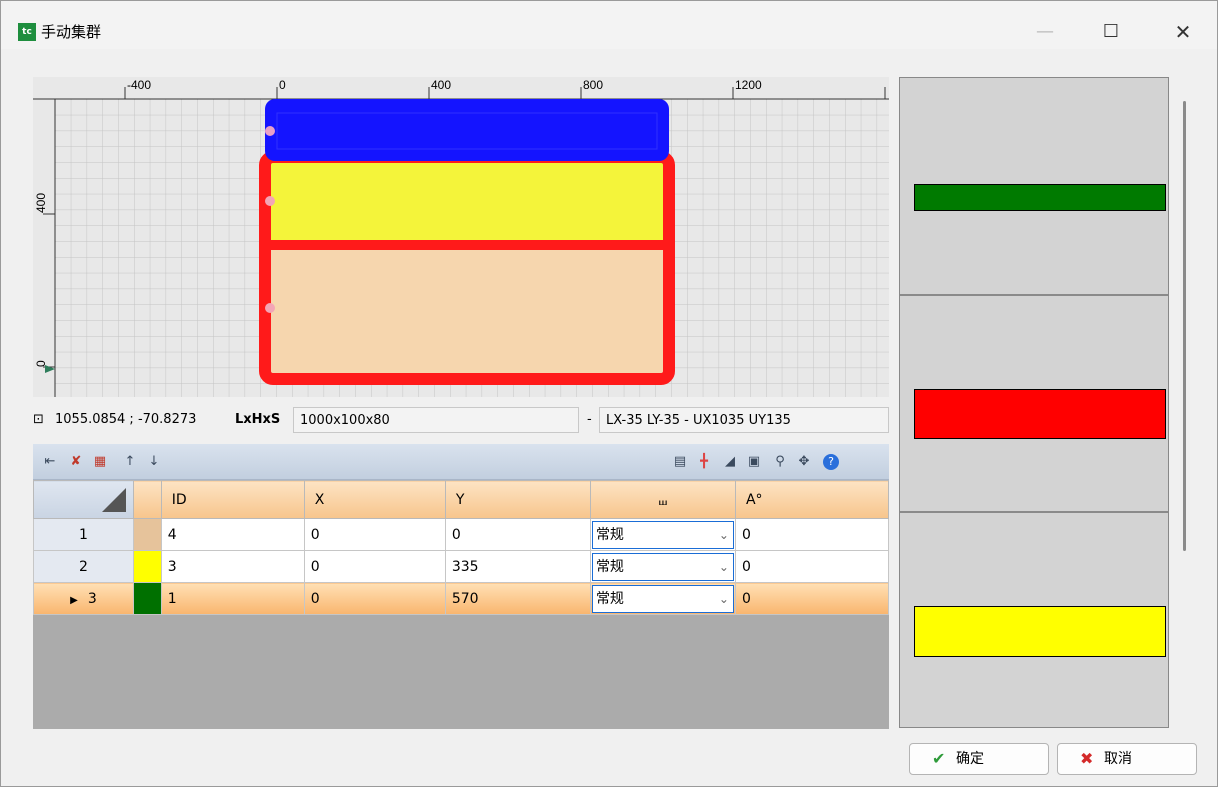 This screenshot has height=787, width=1218. Describe the element at coordinates (38, 419) in the screenshot. I see `coordinate-icon: ⊡` at that location.